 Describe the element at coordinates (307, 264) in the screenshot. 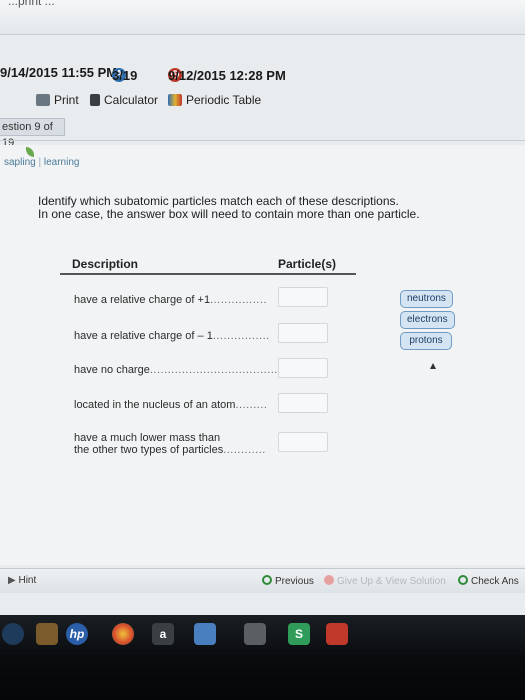

I see `column-particles-header: Particle(s)` at that location.